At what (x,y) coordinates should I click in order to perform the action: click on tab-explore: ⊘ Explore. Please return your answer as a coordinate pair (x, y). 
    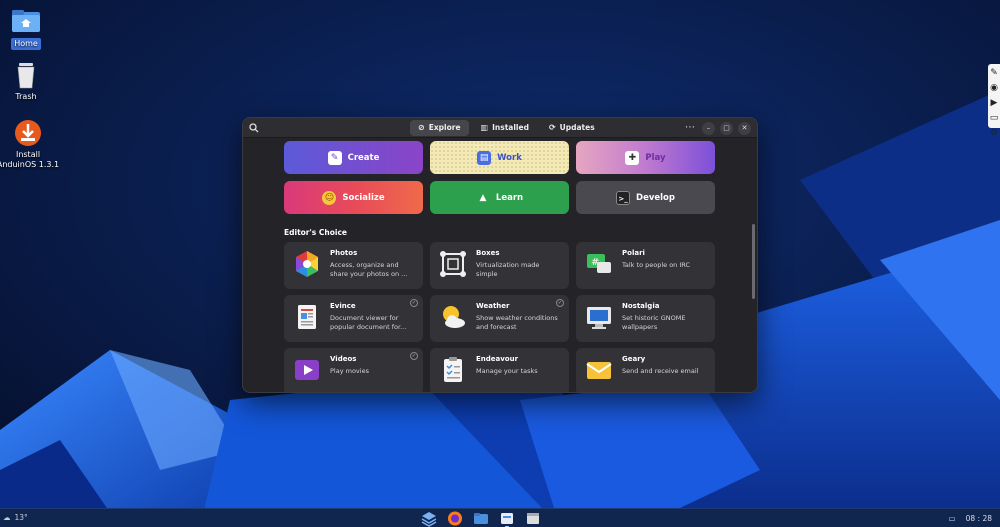
    Looking at the image, I should click on (439, 128).